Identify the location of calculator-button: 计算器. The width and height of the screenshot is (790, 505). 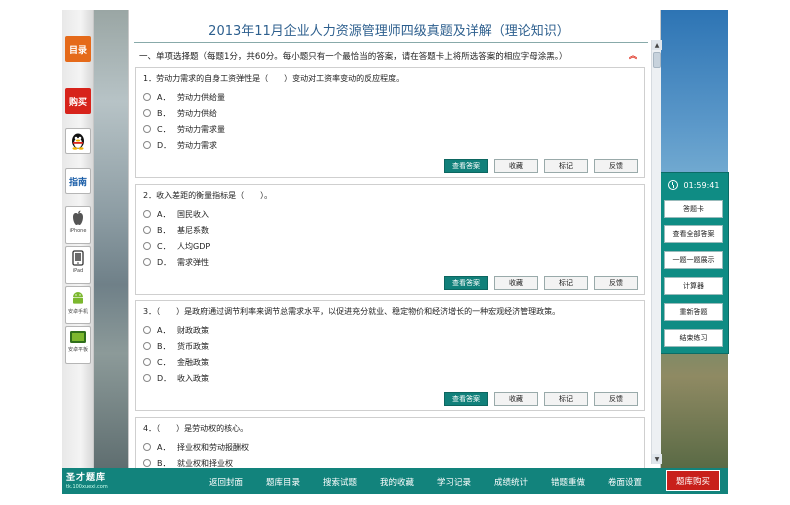
(693, 286).